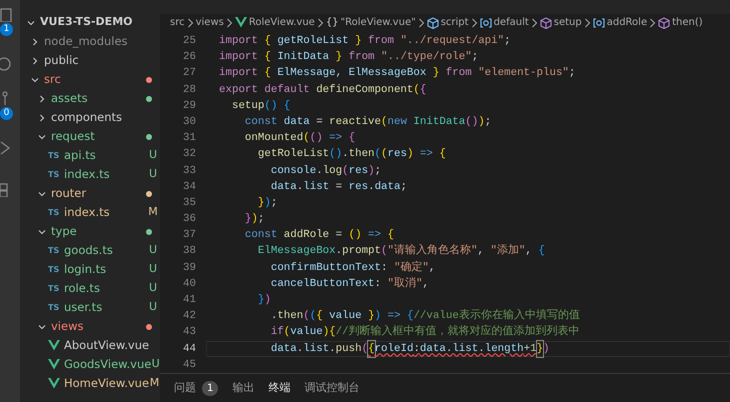 This screenshot has height=402, width=730. Describe the element at coordinates (90, 136) in the screenshot. I see `folder-item: request` at that location.